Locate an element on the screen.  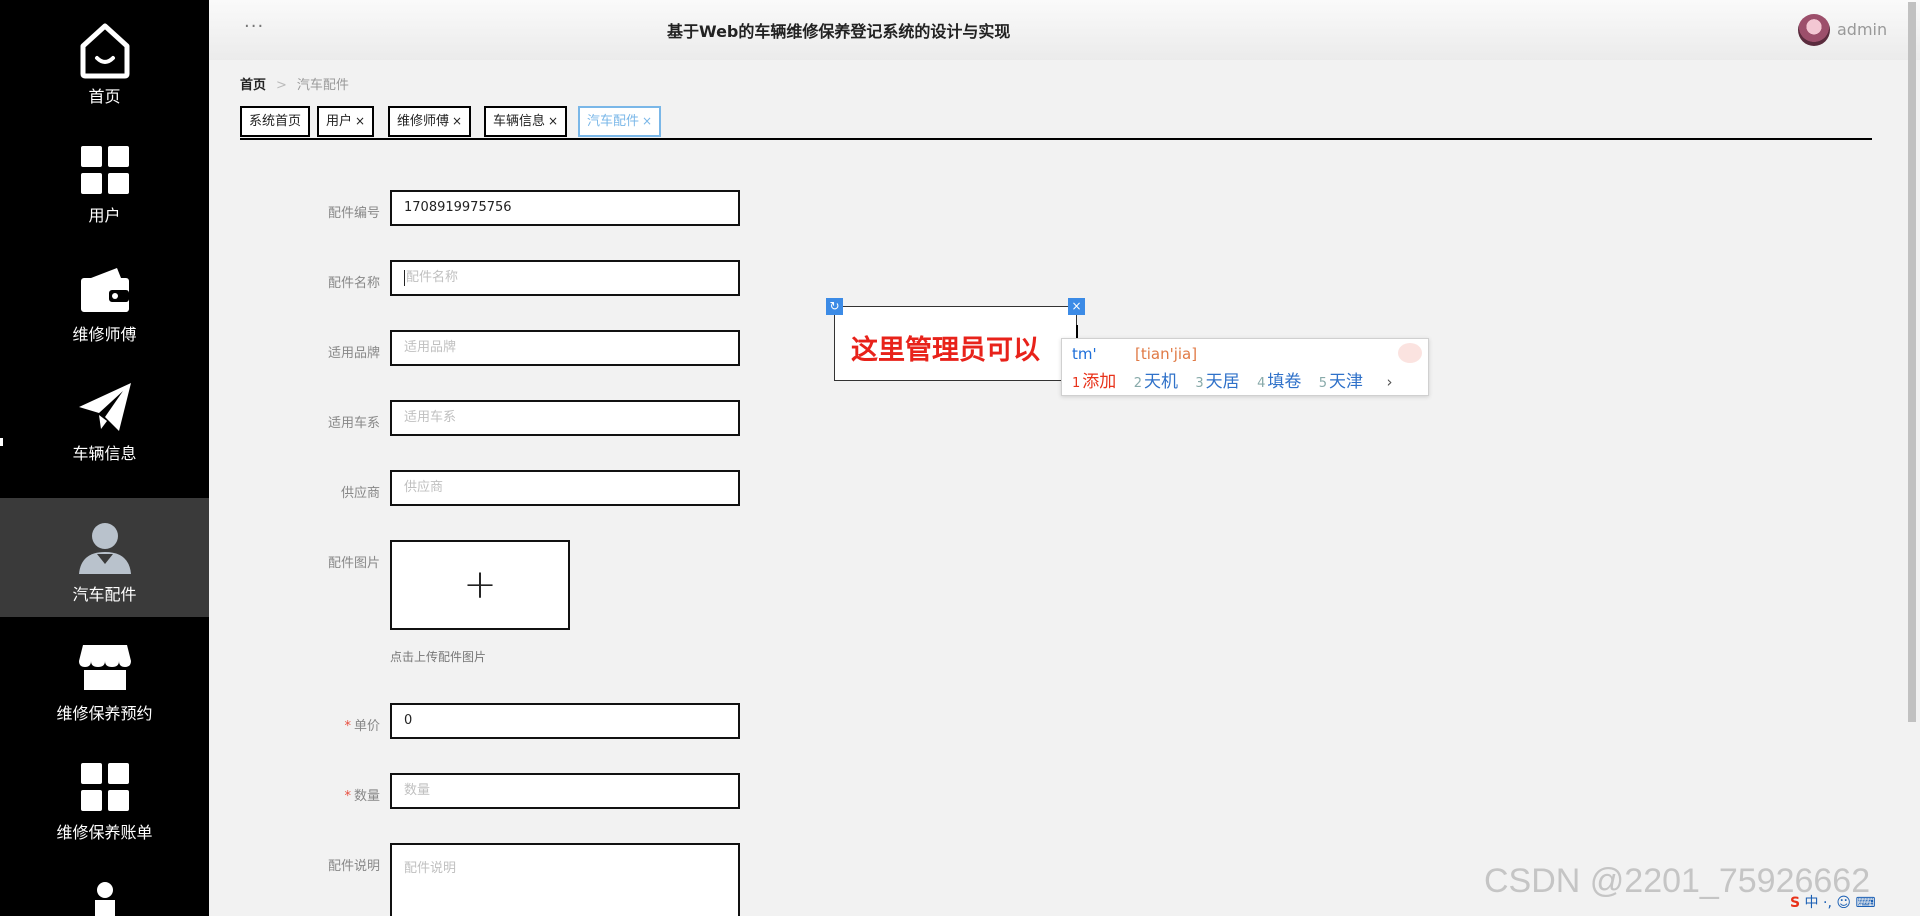
price-label: * 单价 is located at coordinates (310, 724).